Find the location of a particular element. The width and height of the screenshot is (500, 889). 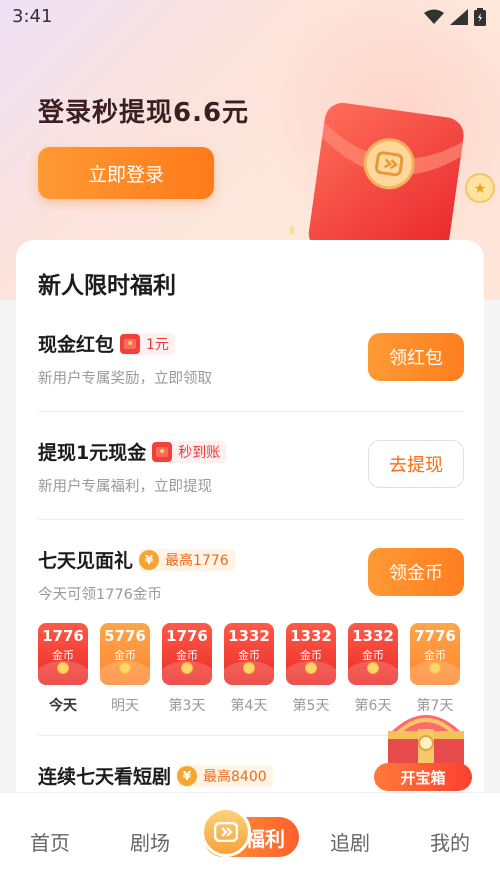

nav-item-welfare: 福利 is located at coordinates (250, 832).